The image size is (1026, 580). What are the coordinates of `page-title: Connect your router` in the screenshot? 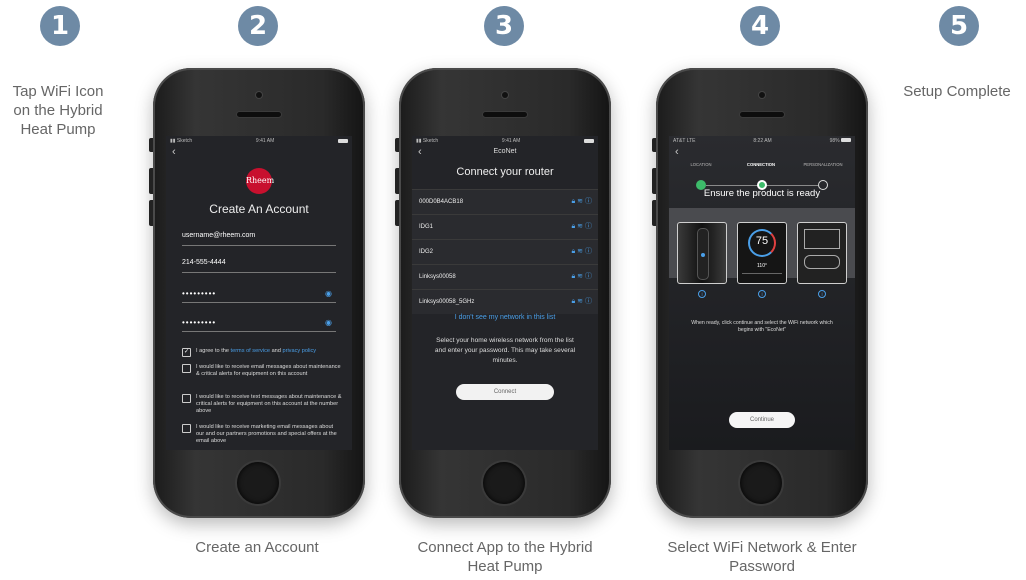 It's located at (505, 172).